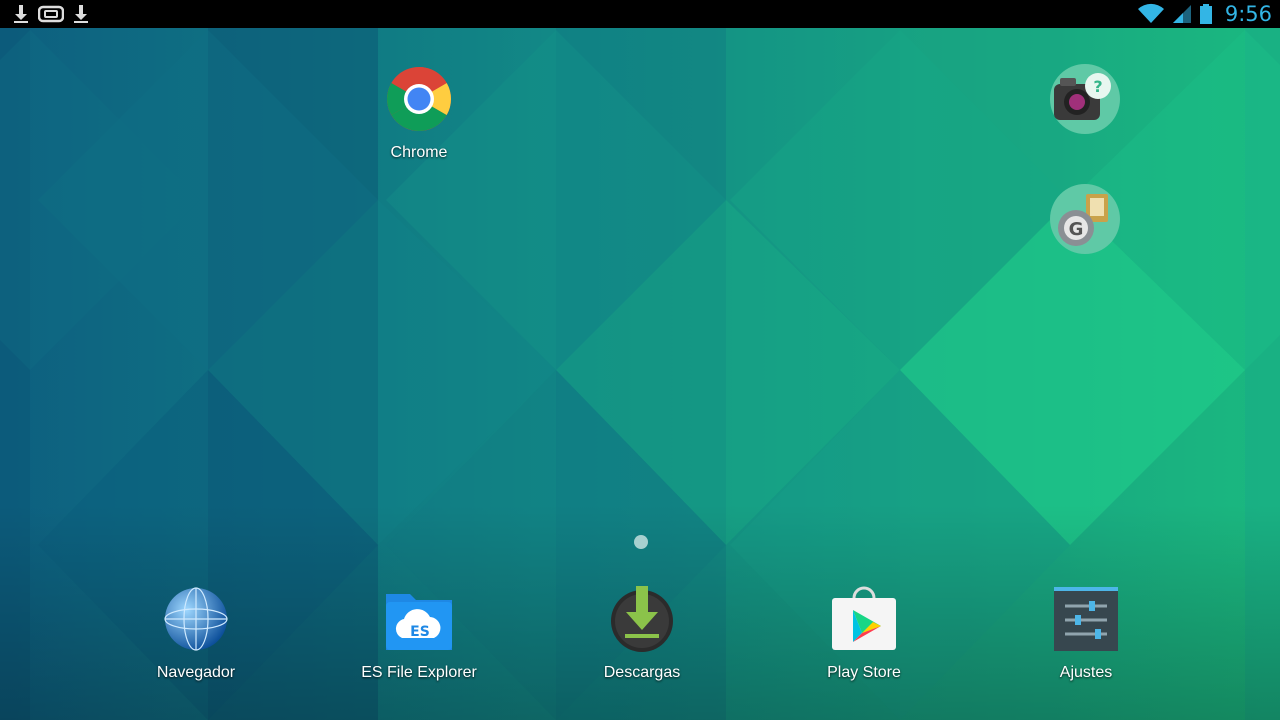 The height and width of the screenshot is (720, 1280). What do you see at coordinates (419, 99) in the screenshot?
I see `chrome-icon` at bounding box center [419, 99].